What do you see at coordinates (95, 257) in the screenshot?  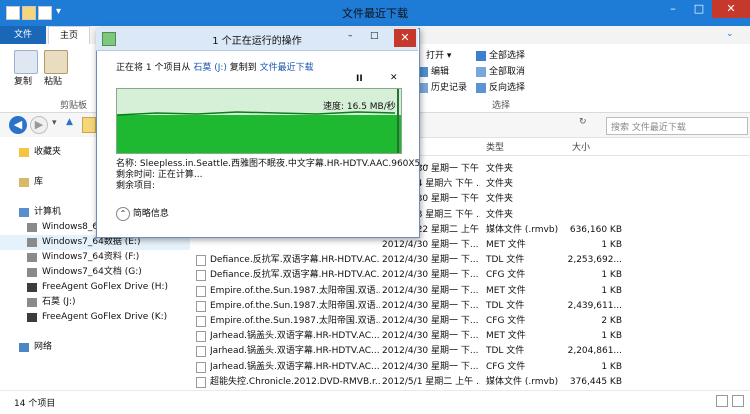 I see `nav-drive-2: Windows7_64资料 (F:)` at bounding box center [95, 257].